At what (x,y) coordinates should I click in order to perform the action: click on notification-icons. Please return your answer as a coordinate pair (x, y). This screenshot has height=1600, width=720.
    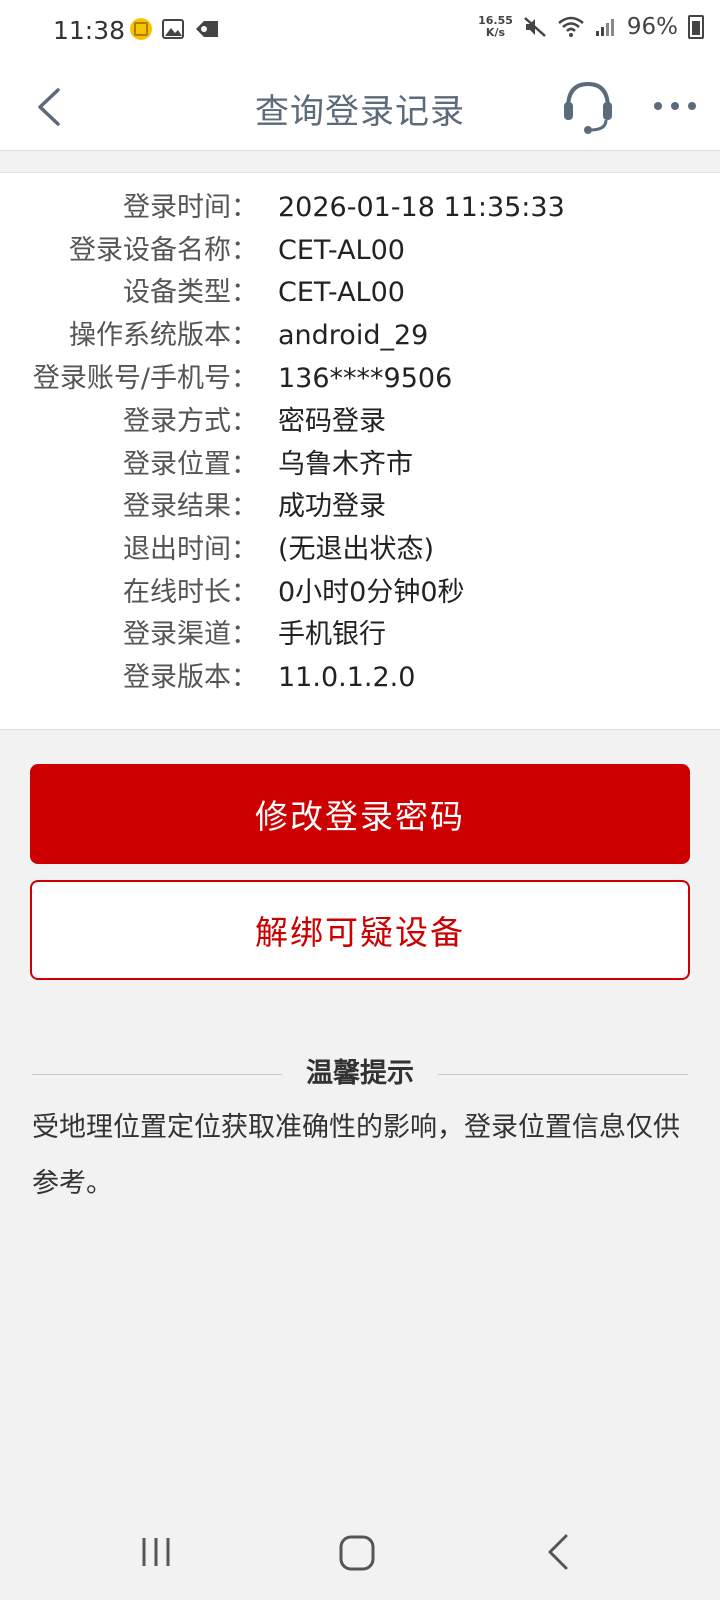
    Looking at the image, I should click on (175, 29).